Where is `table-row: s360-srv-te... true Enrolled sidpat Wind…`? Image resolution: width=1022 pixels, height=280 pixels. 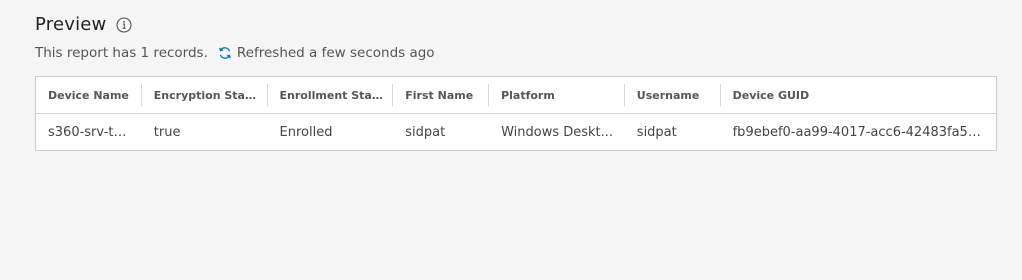
table-row: s360-srv-te... true Enrolled sidpat Wind… is located at coordinates (516, 132).